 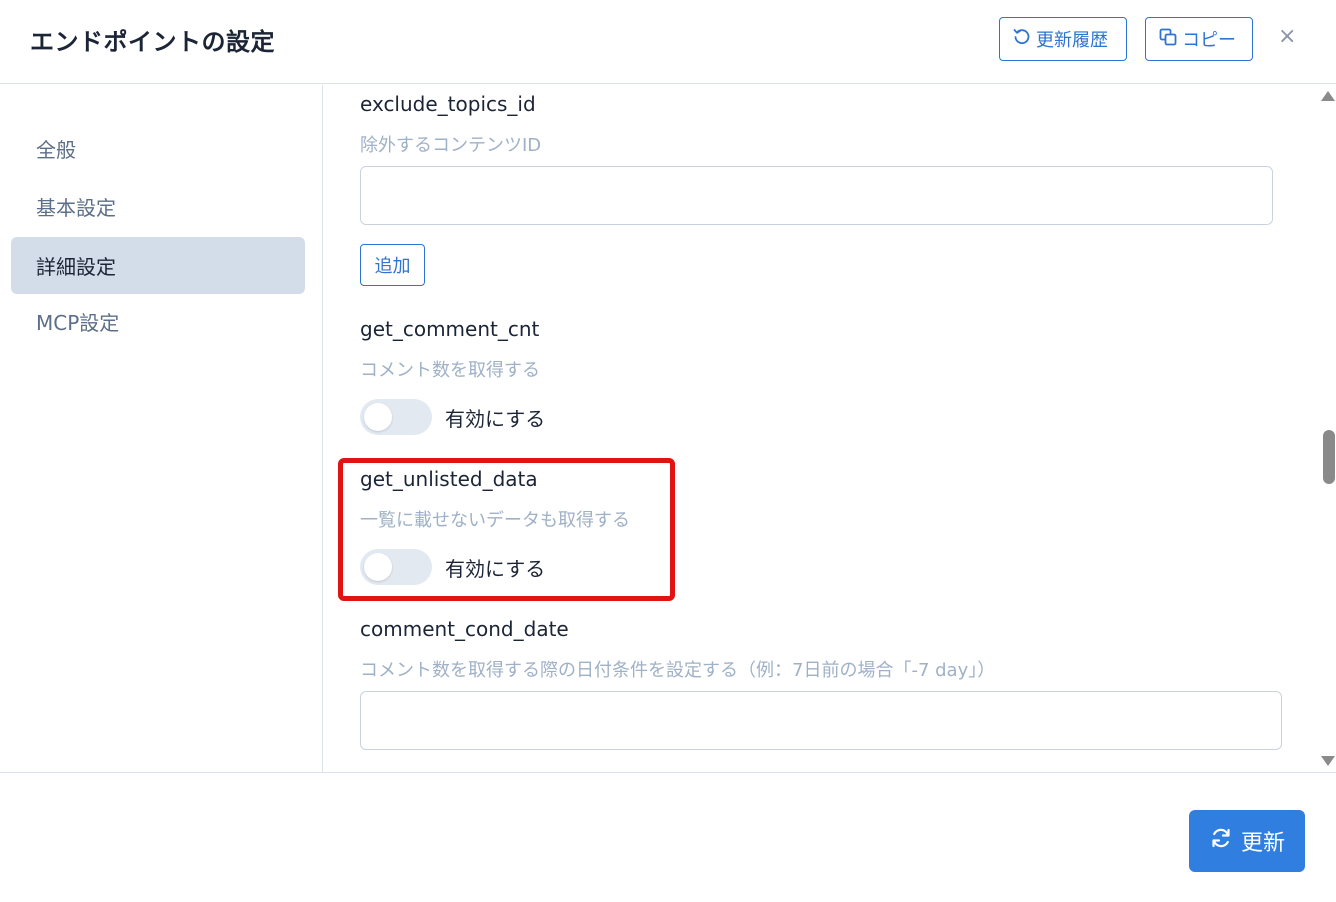 I want to click on sidebar-item-advanced-settings: 詳細設定, so click(x=158, y=265).